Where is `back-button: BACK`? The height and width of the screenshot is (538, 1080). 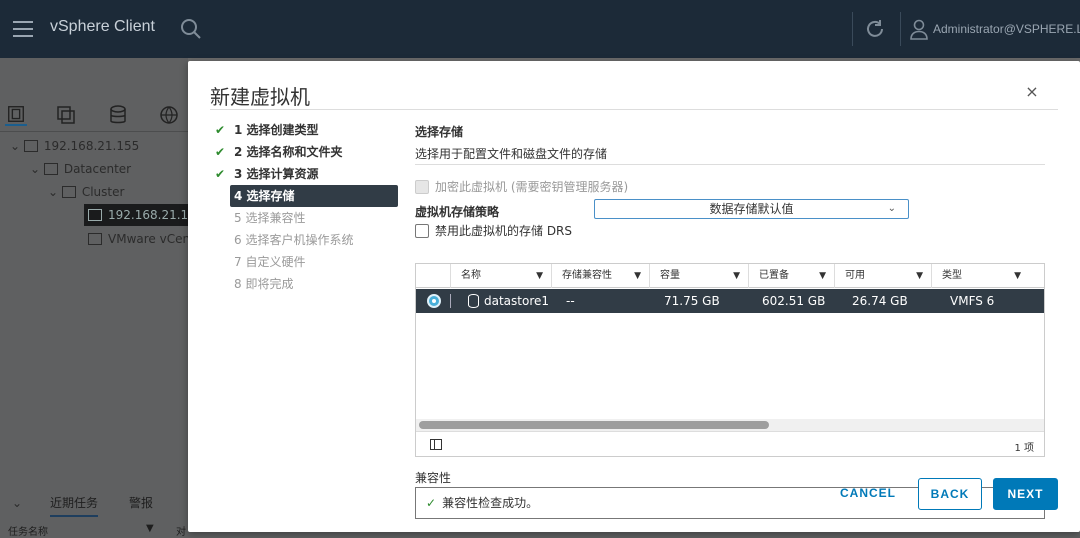 back-button: BACK is located at coordinates (950, 494).